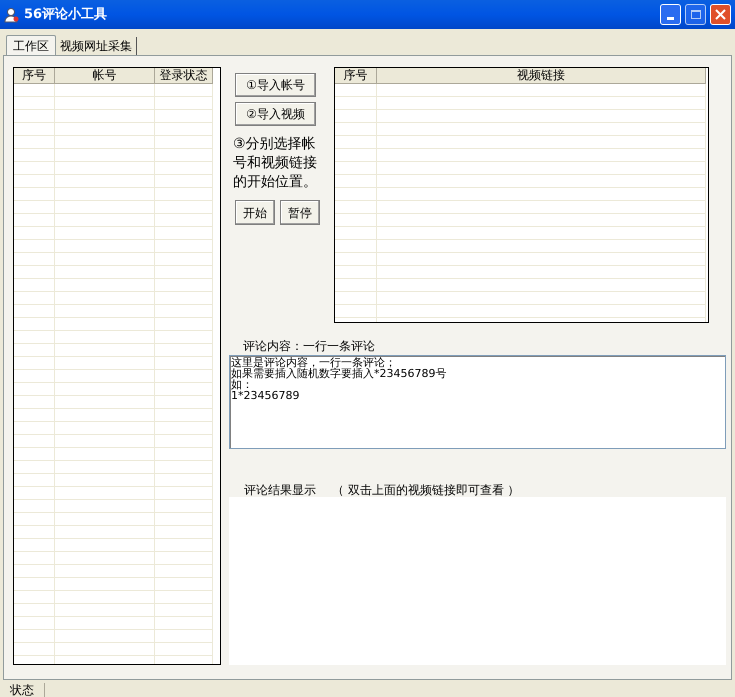  What do you see at coordinates (338, 373) in the screenshot?
I see `comment-line: 如果需要插入随机数字要插入*23456789号` at bounding box center [338, 373].